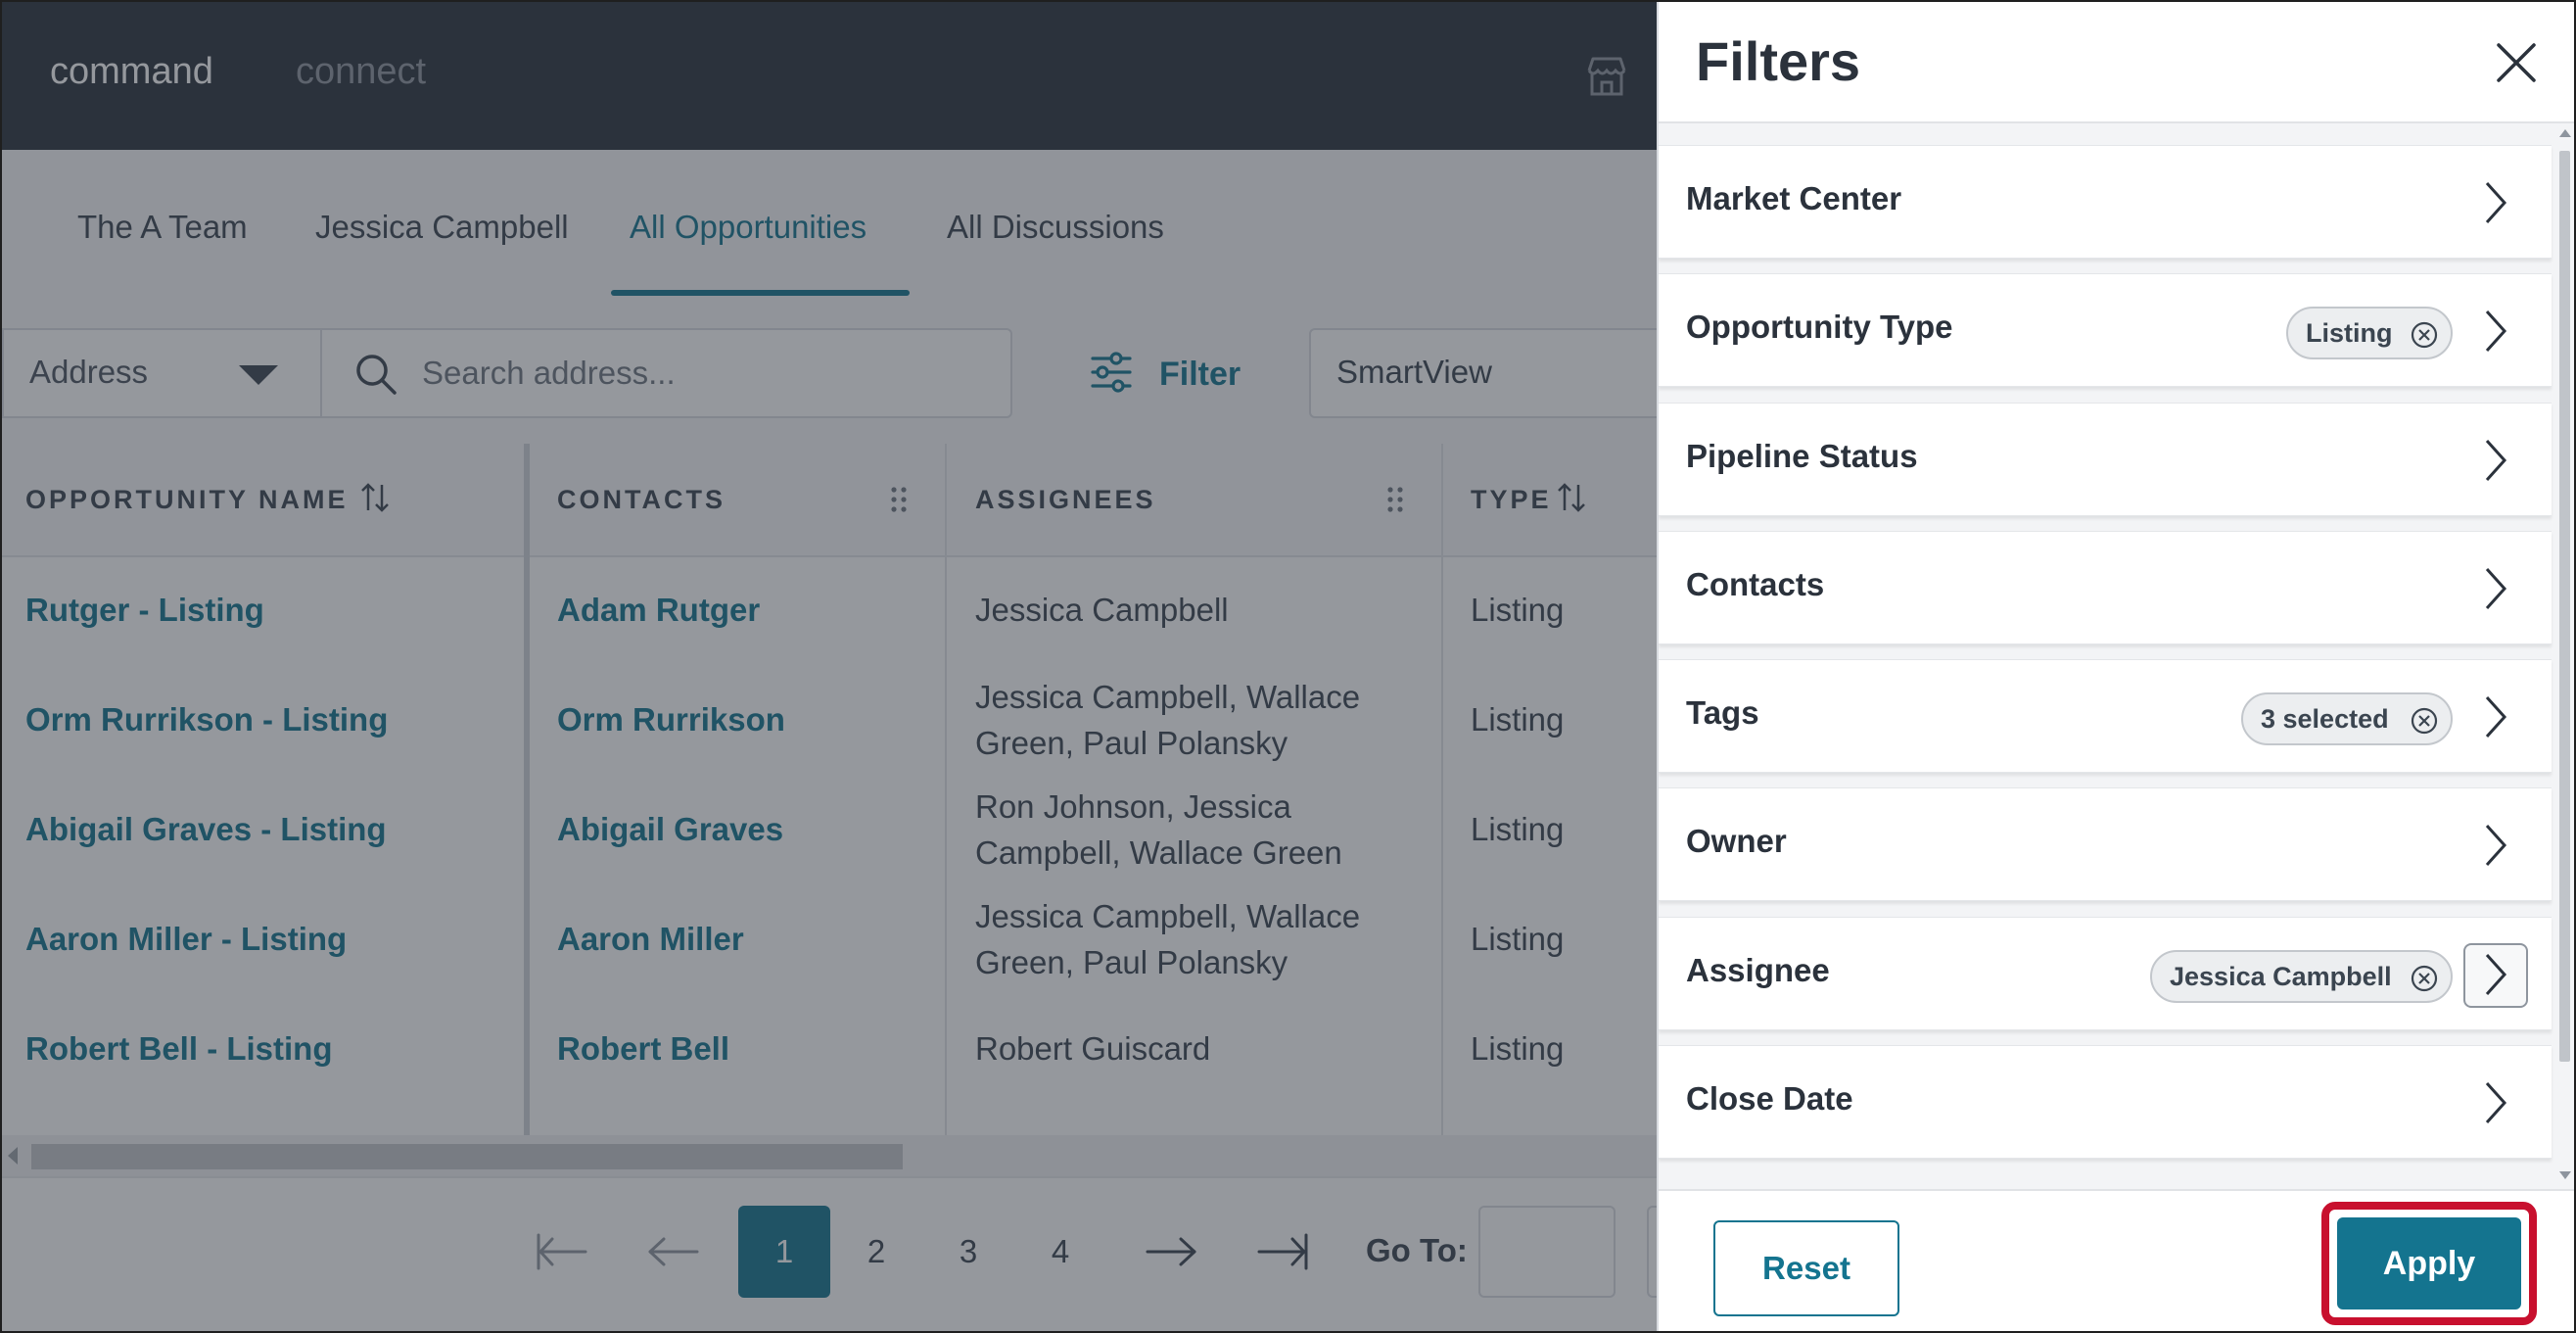  I want to click on drawer-footer: Reset Apply, so click(2116, 1260).